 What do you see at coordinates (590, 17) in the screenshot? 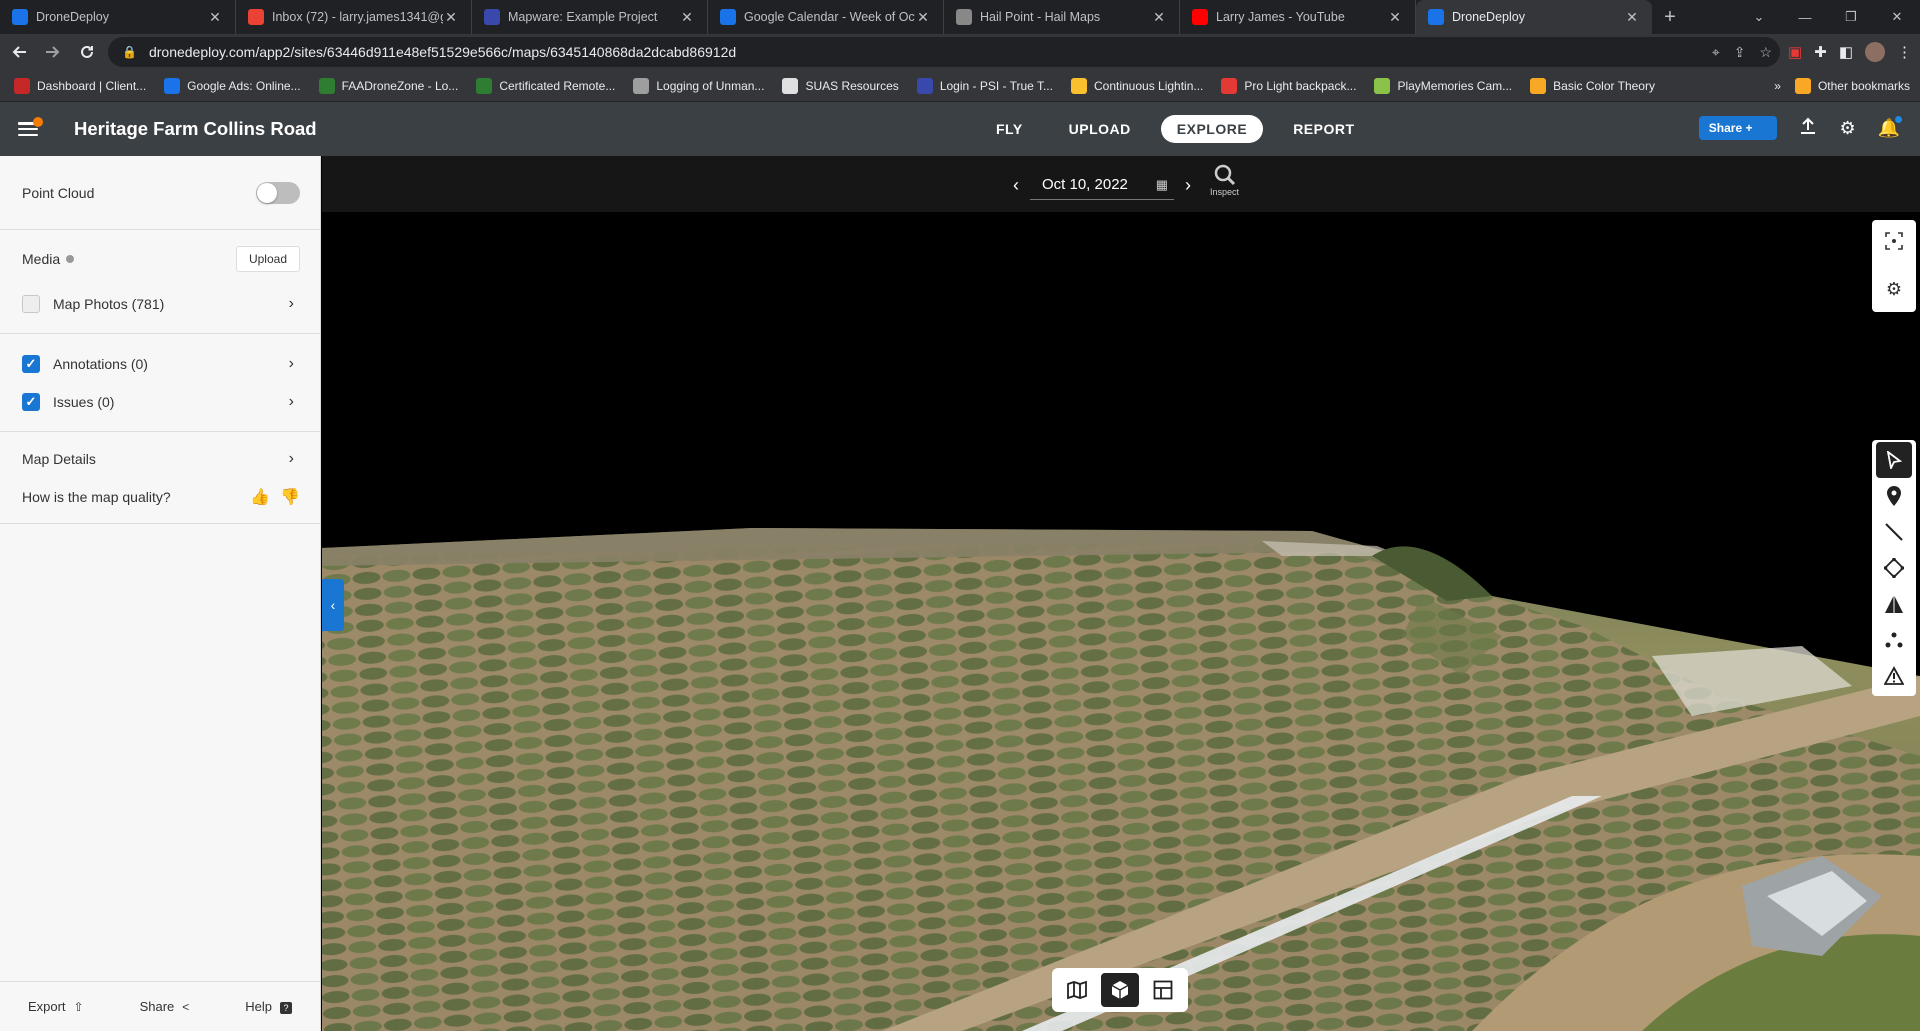
I see `browser-tab: Mapware: Example Project ✕` at bounding box center [590, 17].